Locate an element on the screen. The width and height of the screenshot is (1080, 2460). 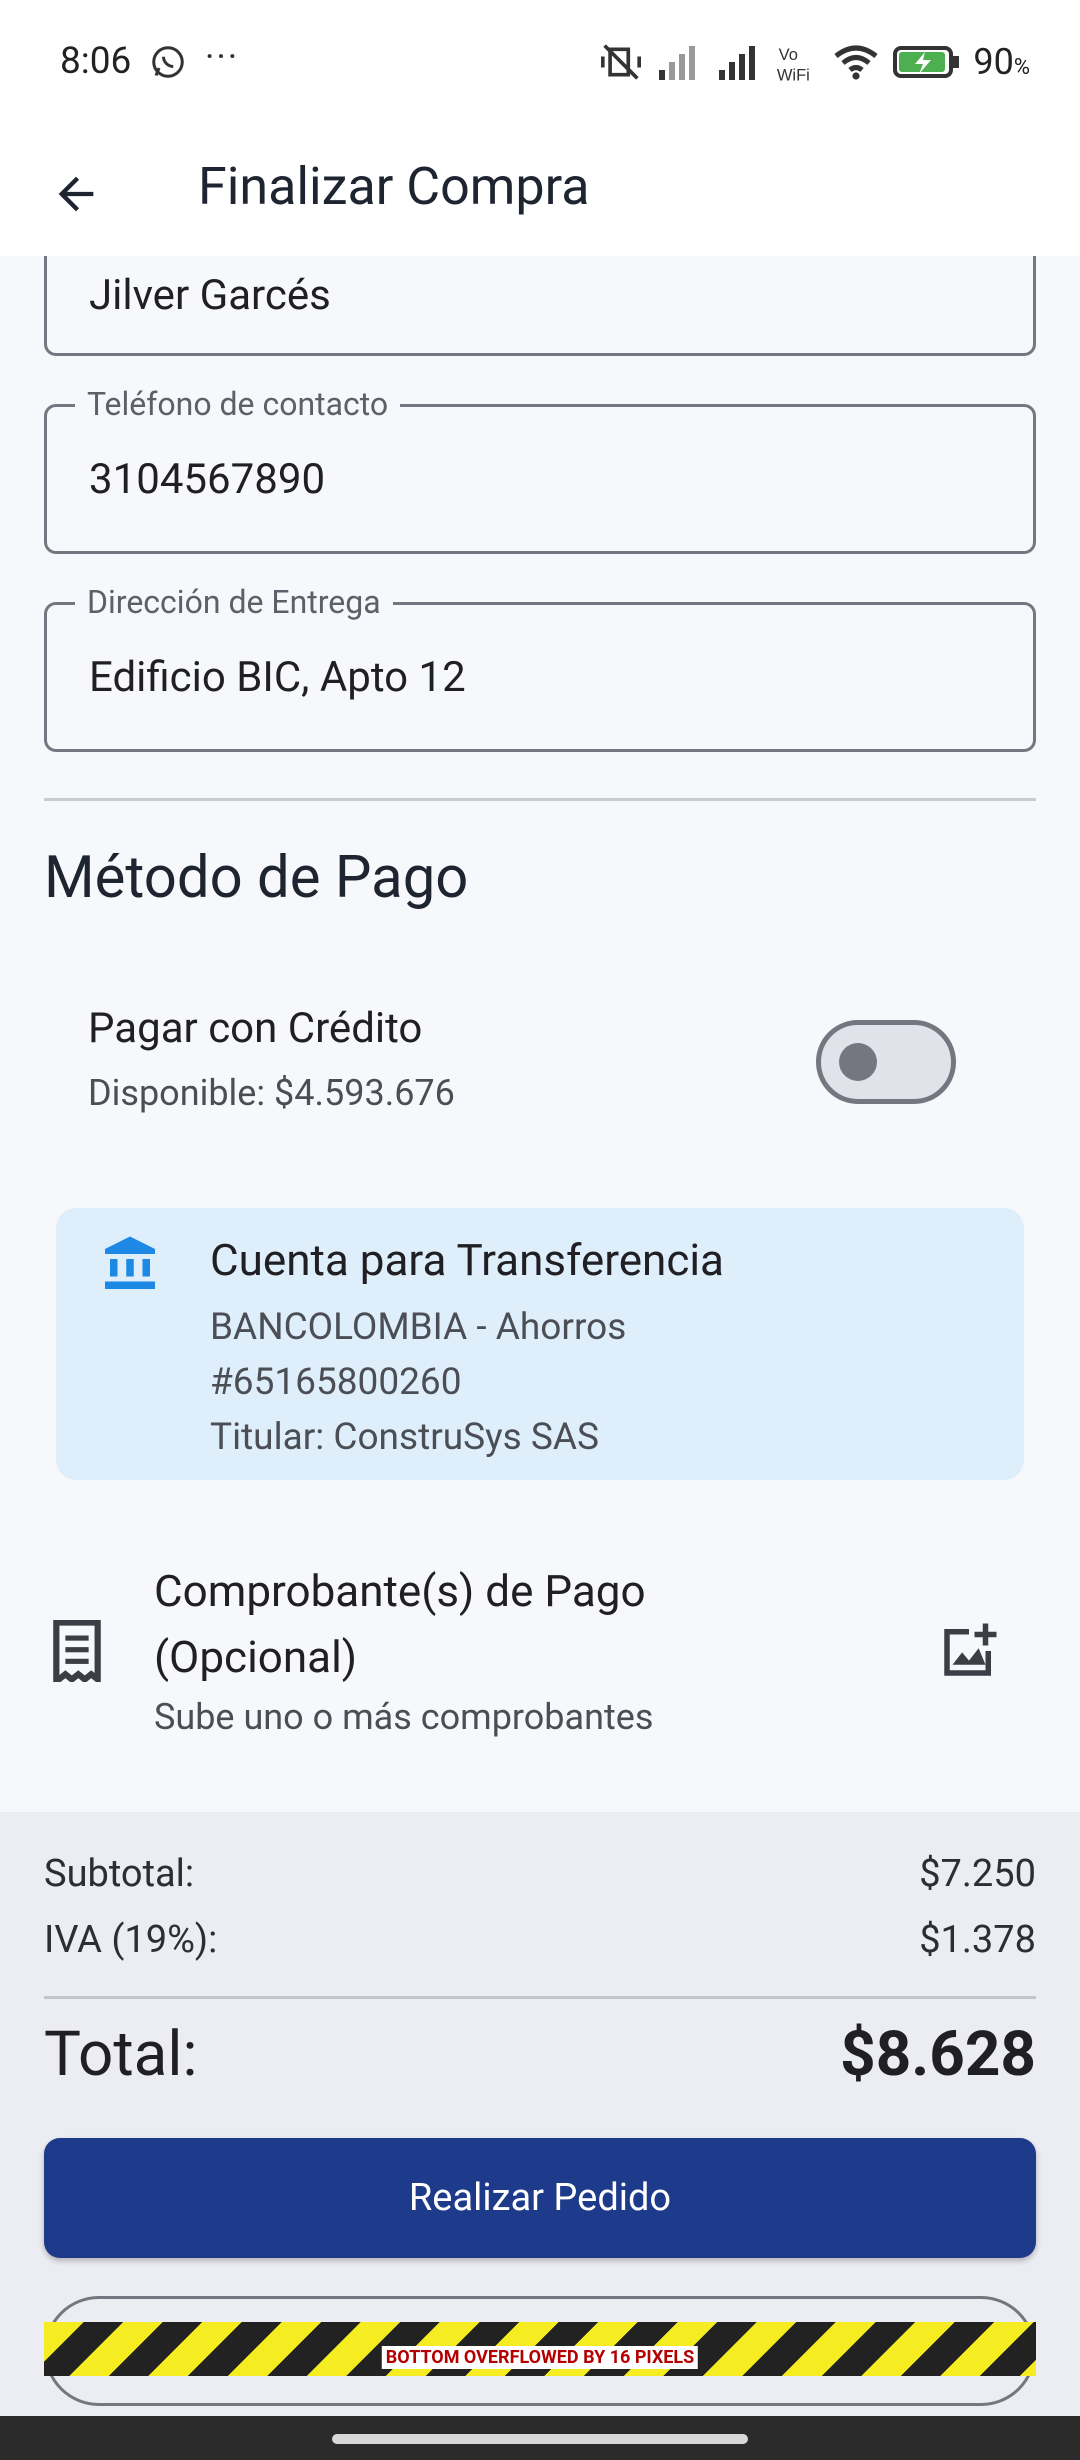
summary-divider is located at coordinates (540, 1997).